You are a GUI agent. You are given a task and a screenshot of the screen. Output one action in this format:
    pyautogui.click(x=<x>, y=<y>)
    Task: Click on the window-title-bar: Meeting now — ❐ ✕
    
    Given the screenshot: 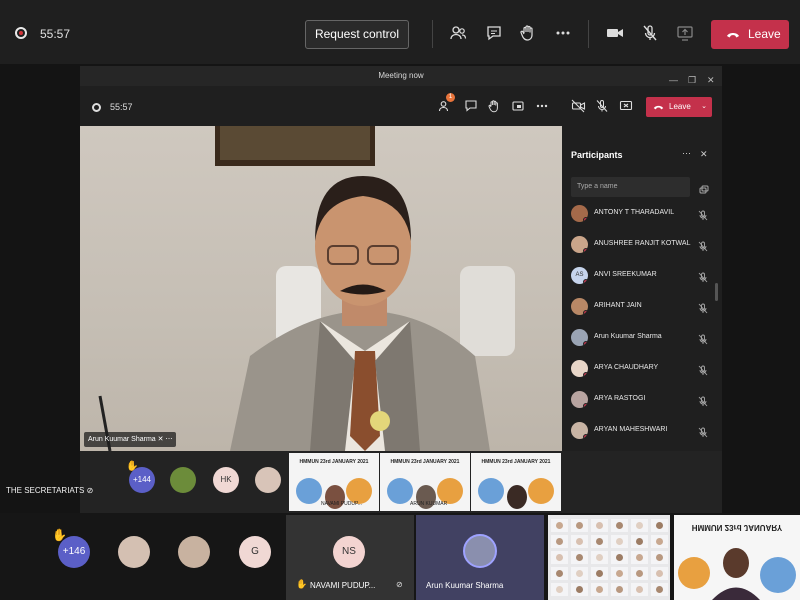 What is the action you would take?
    pyautogui.click(x=401, y=76)
    